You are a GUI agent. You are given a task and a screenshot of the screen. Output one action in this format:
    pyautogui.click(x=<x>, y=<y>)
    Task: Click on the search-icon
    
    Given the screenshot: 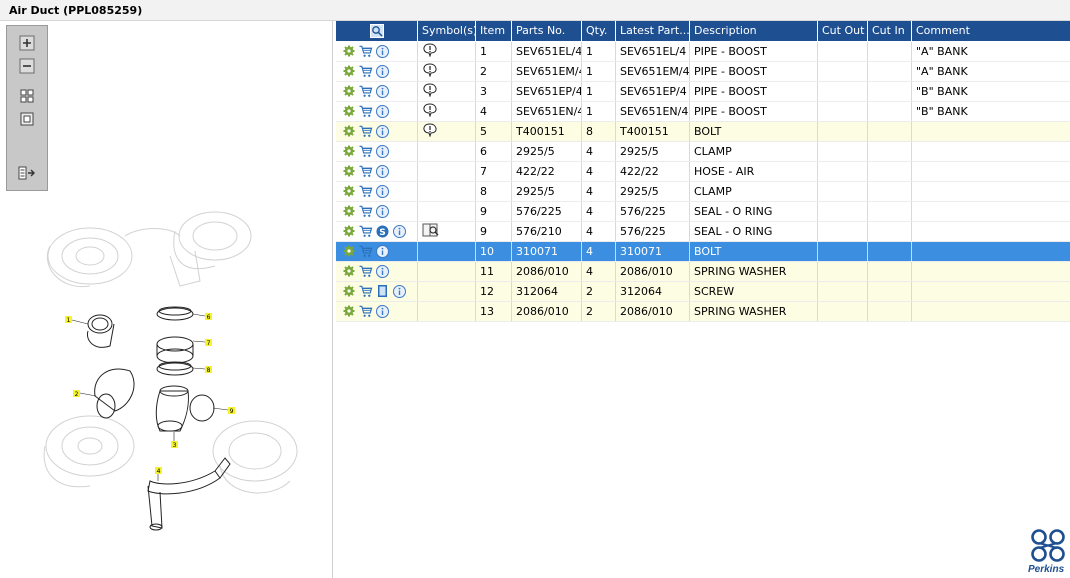 What is the action you would take?
    pyautogui.click(x=376, y=30)
    